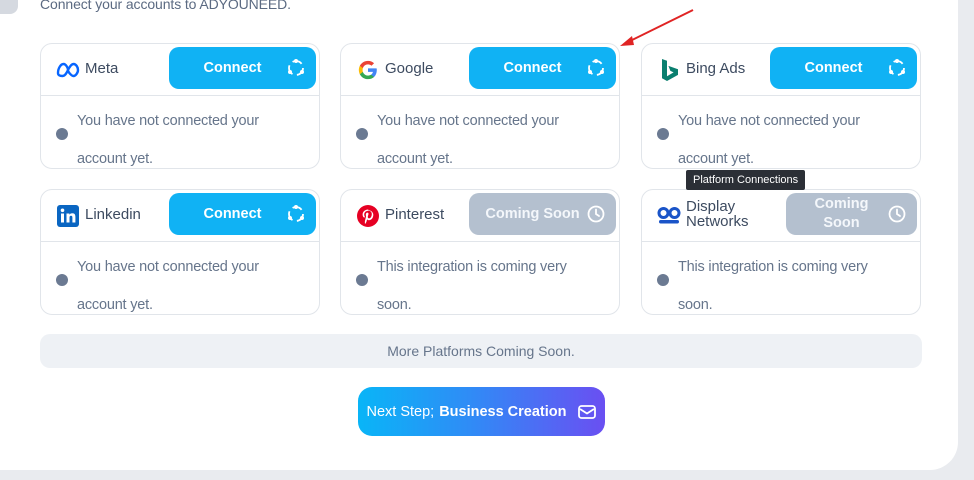 This screenshot has height=480, width=974. Describe the element at coordinates (368, 70) in the screenshot. I see `google-logo-icon` at that location.